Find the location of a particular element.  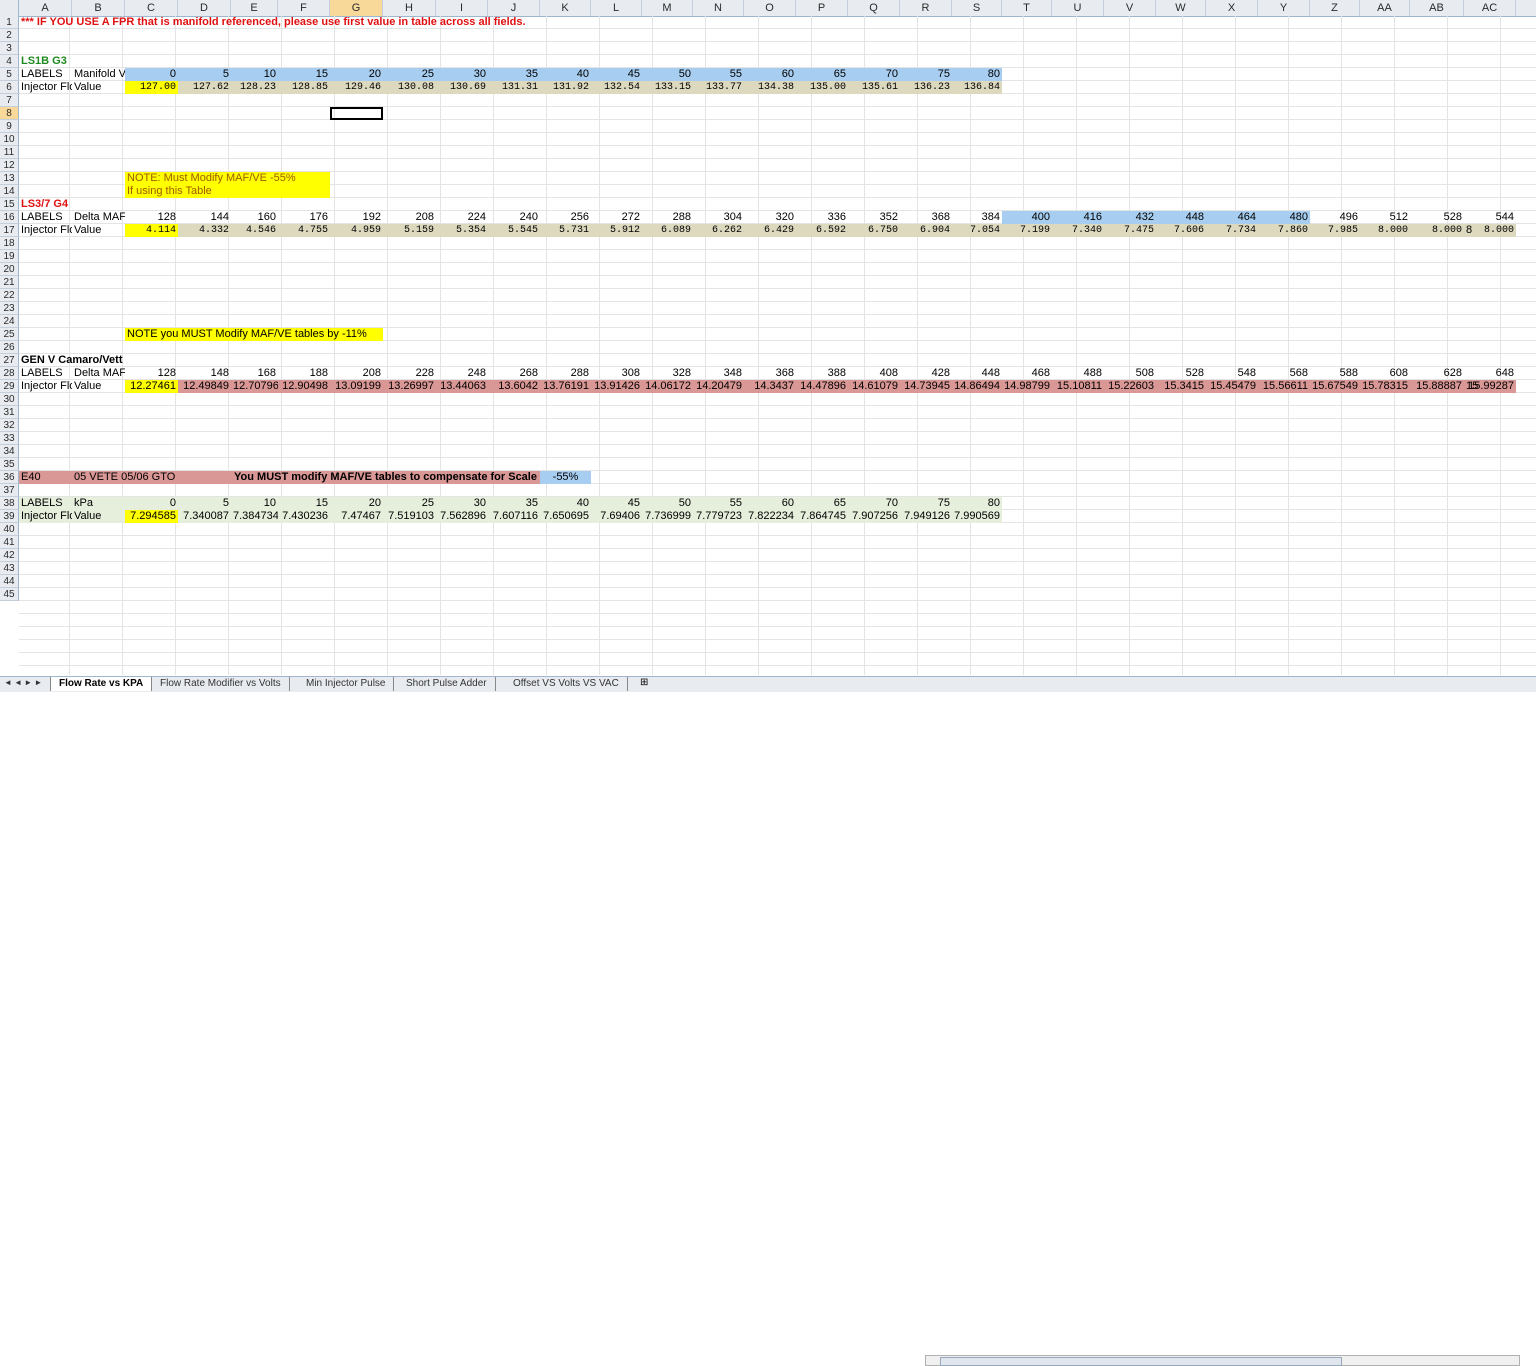

gen5-header: 388 is located at coordinates (822, 373).